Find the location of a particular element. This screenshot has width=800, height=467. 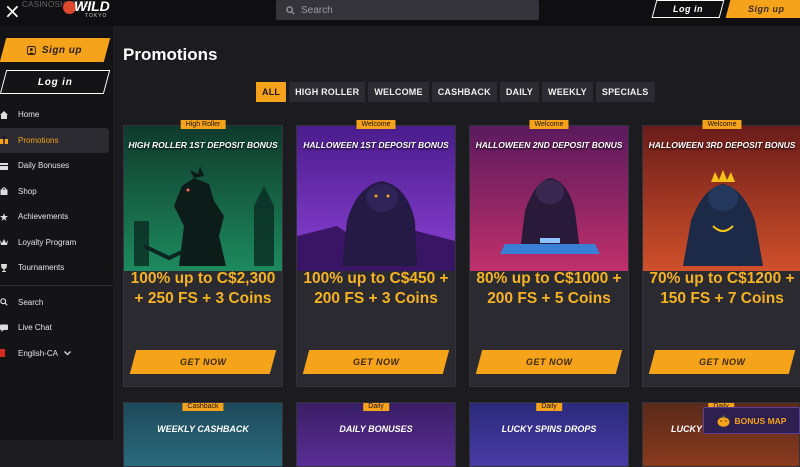

promo-title: WEEKLY CASHBACK is located at coordinates (203, 429).